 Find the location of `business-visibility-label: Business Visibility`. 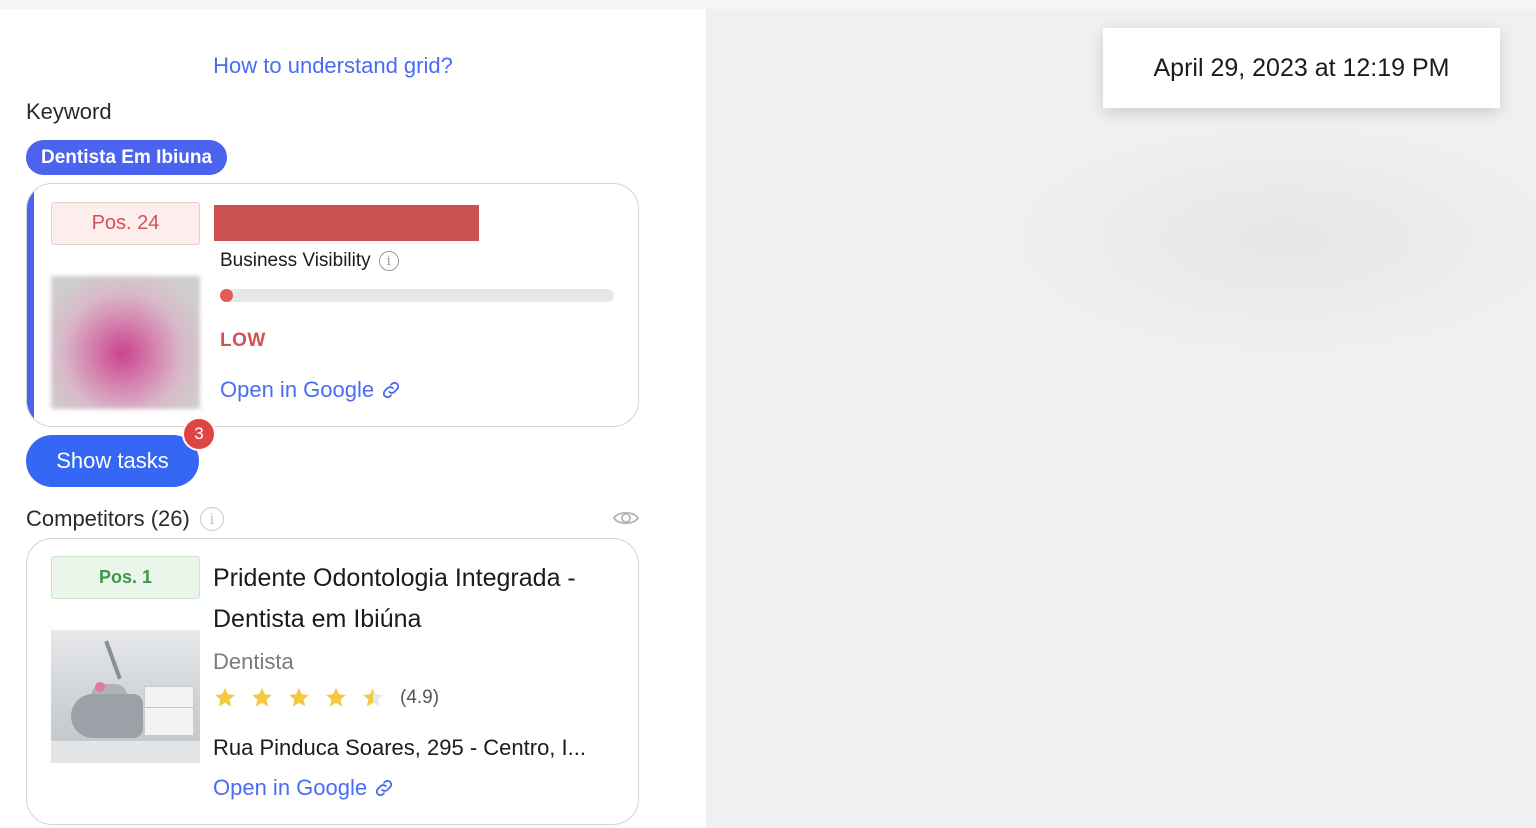

business-visibility-label: Business Visibility is located at coordinates (295, 260).